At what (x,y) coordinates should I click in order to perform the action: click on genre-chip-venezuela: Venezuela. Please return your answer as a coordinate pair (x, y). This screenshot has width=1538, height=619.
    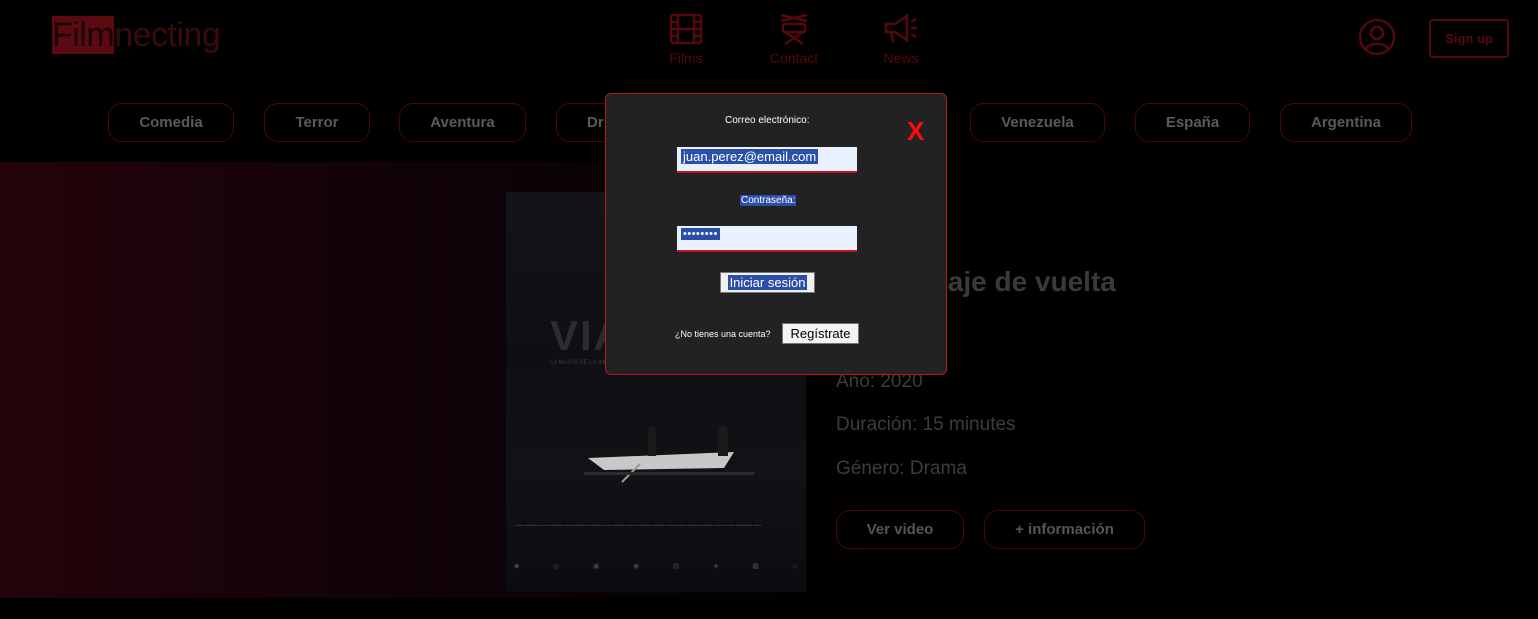
    Looking at the image, I should click on (1037, 122).